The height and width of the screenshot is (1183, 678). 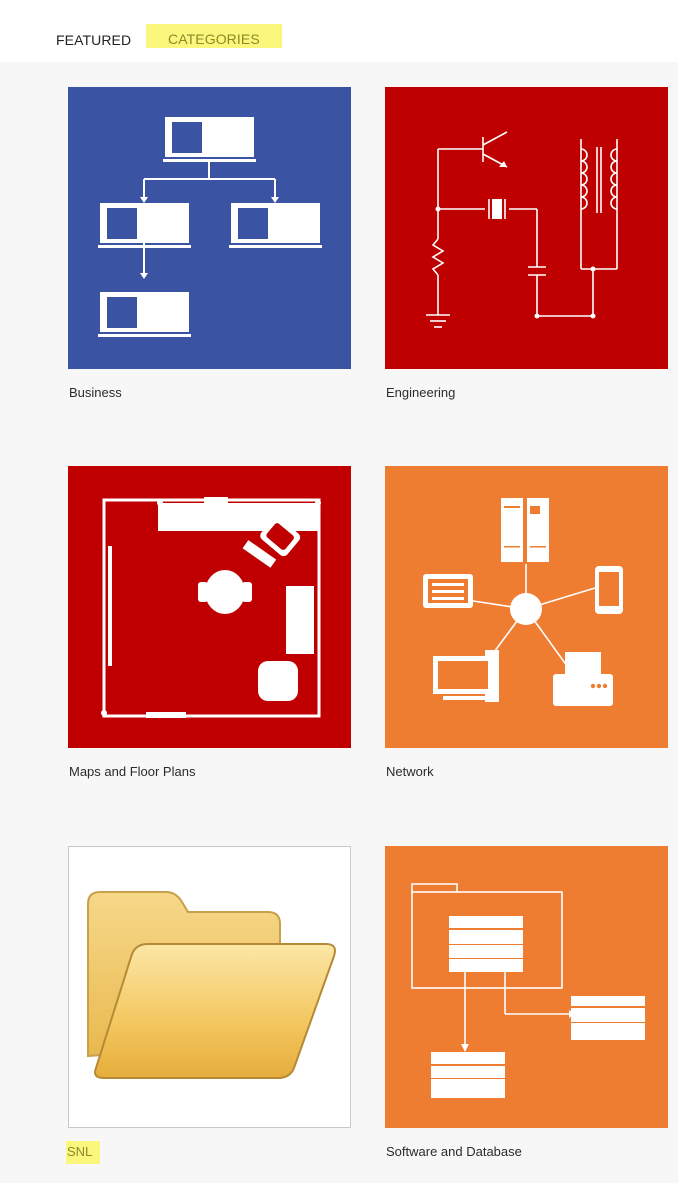 I want to click on tab-bar: FEATURED CATEGORIES, so click(x=339, y=31).